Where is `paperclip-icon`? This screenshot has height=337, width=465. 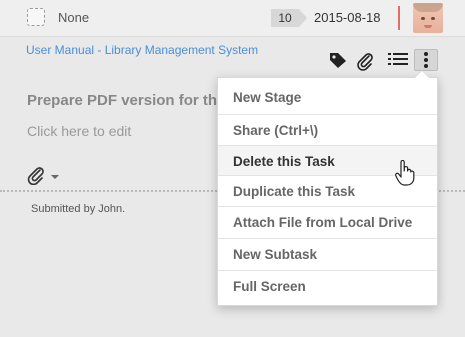
paperclip-icon is located at coordinates (365, 61).